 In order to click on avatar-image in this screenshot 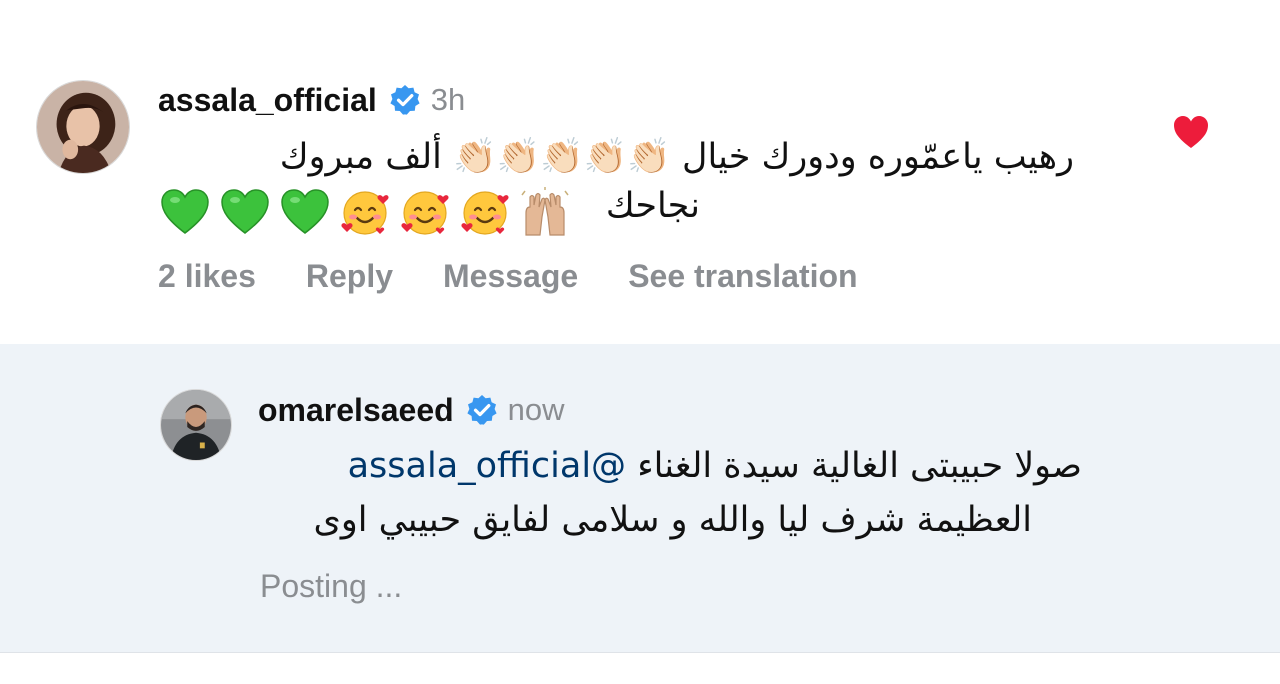, I will do `click(83, 127)`.